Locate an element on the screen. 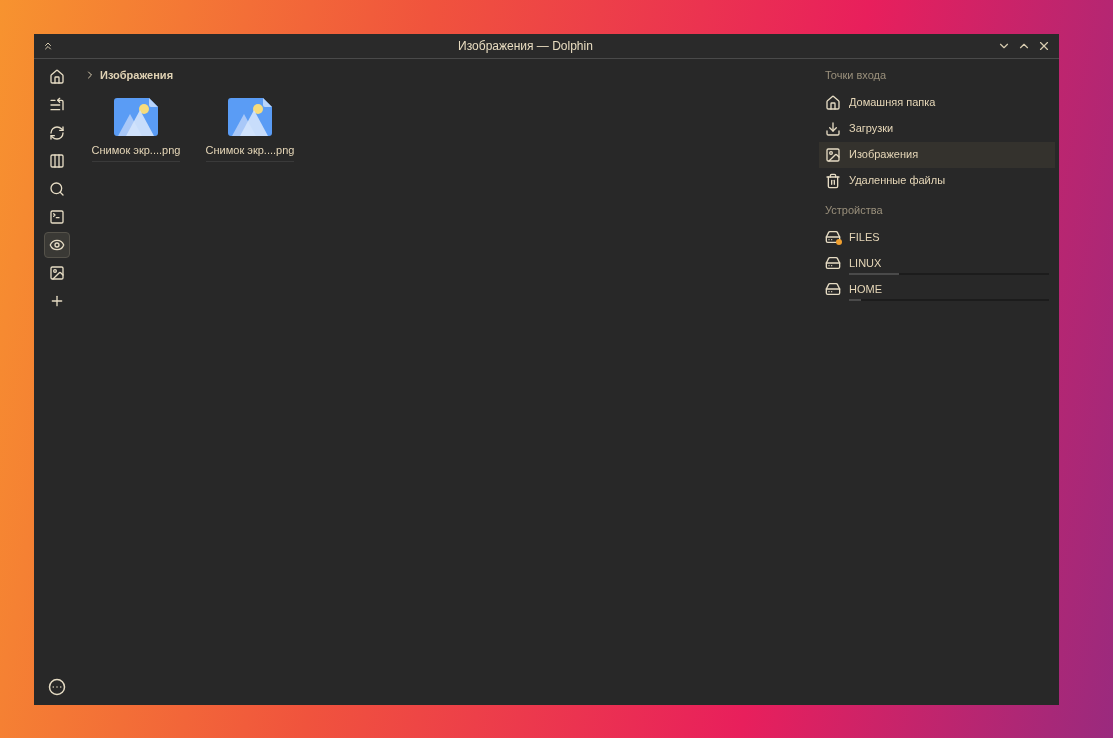 This screenshot has height=738, width=1113. place-item: Удаленные файлы is located at coordinates (937, 180).